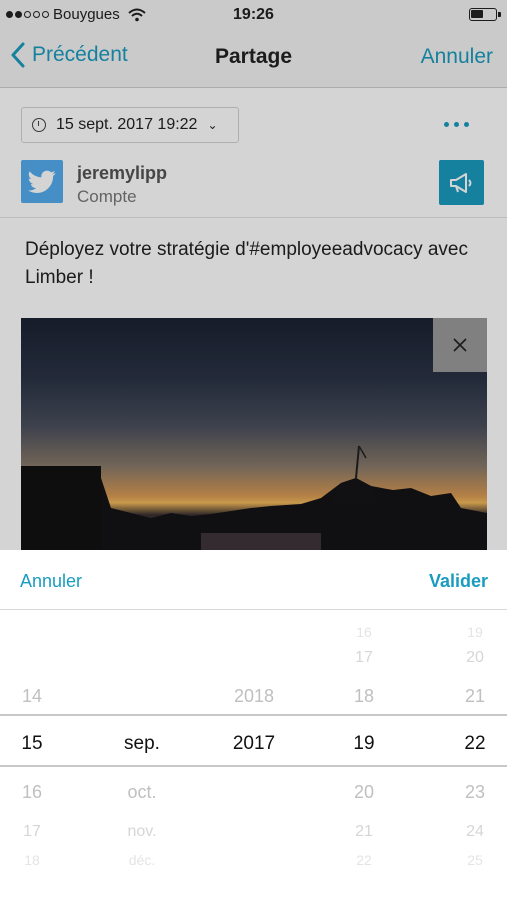  What do you see at coordinates (32, 696) in the screenshot?
I see `picker-day-option: 14` at bounding box center [32, 696].